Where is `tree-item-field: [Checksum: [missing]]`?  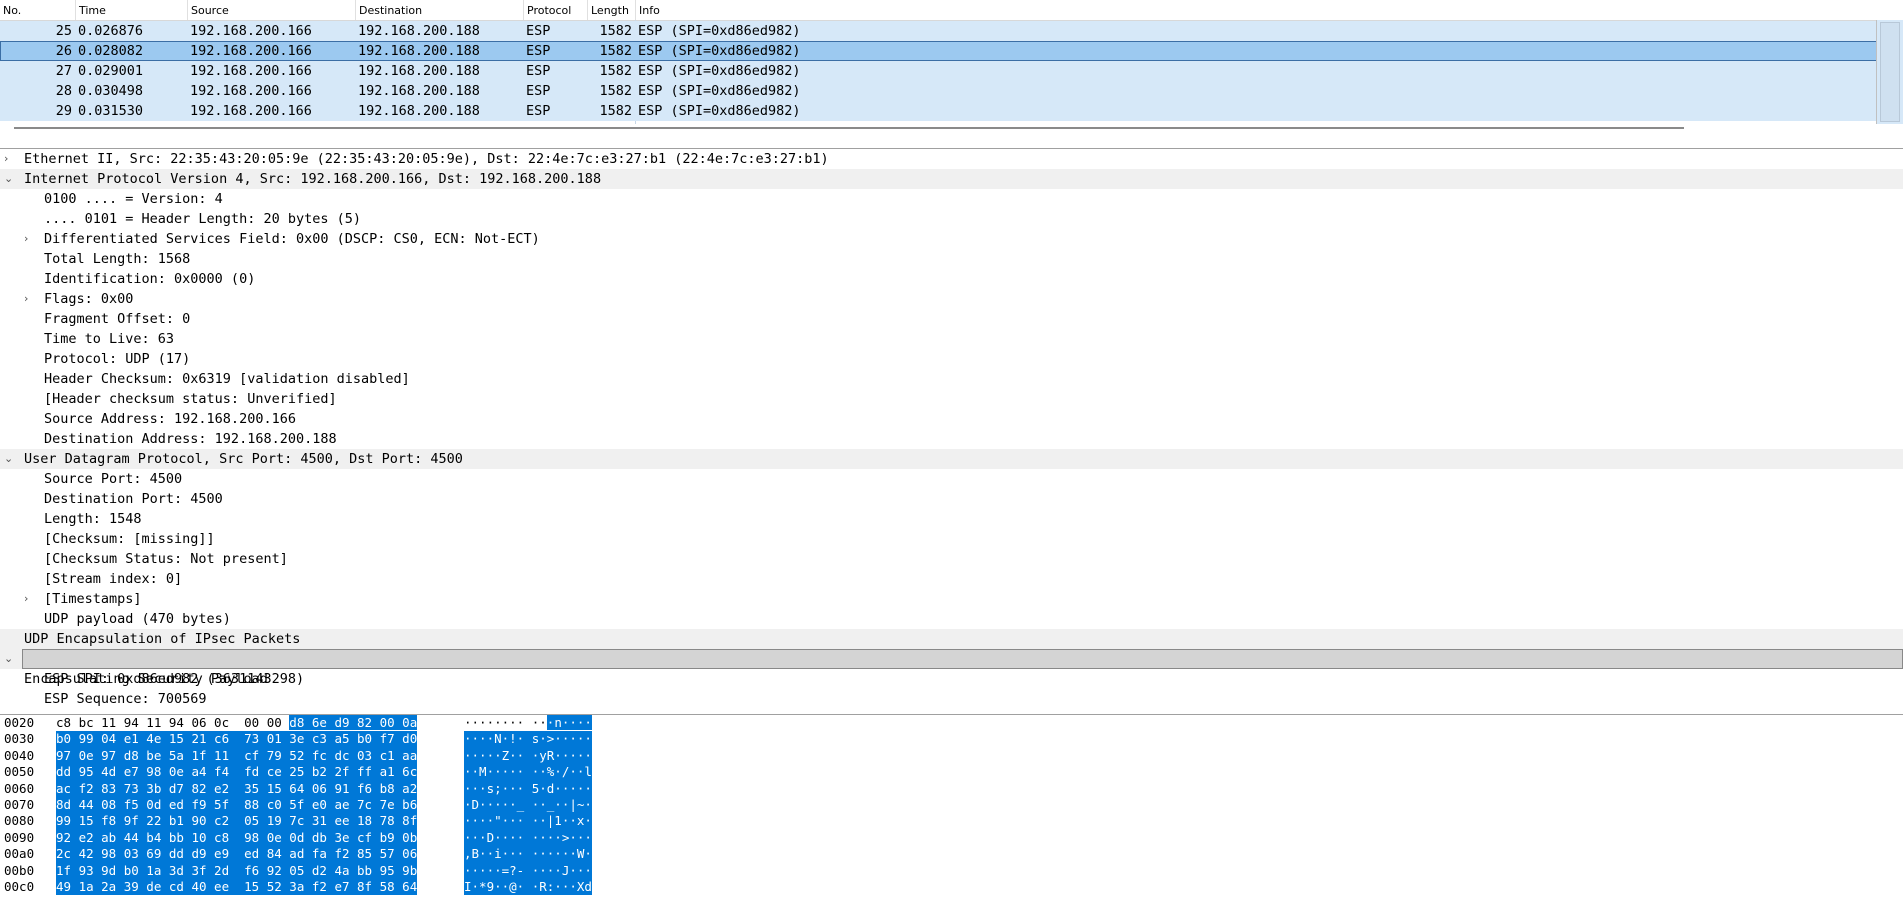
tree-item-field: [Checksum: [missing]] is located at coordinates (951, 539).